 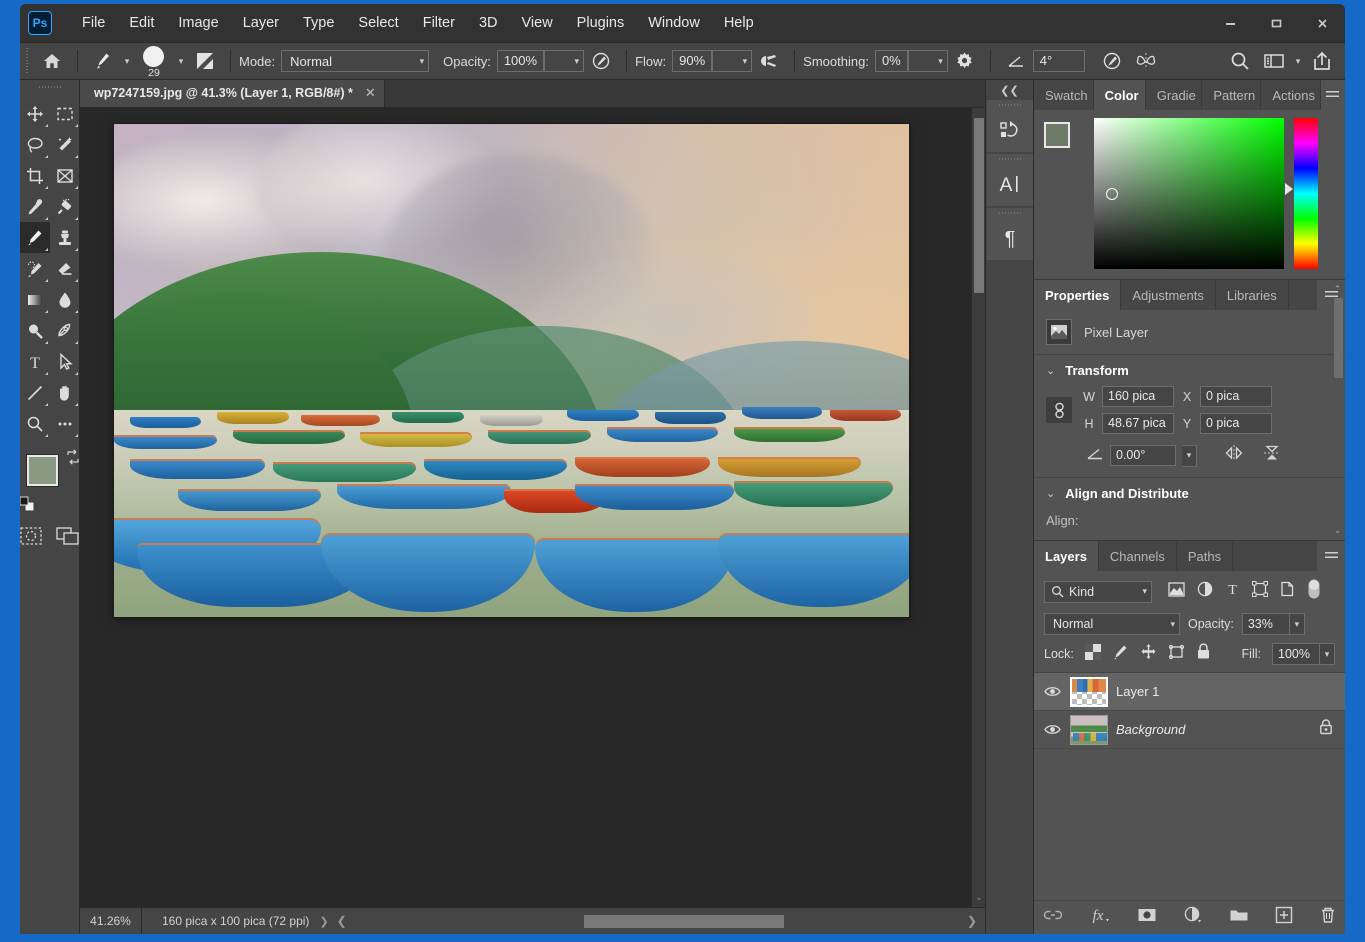 What do you see at coordinates (1240, 61) in the screenshot?
I see `search-button` at bounding box center [1240, 61].